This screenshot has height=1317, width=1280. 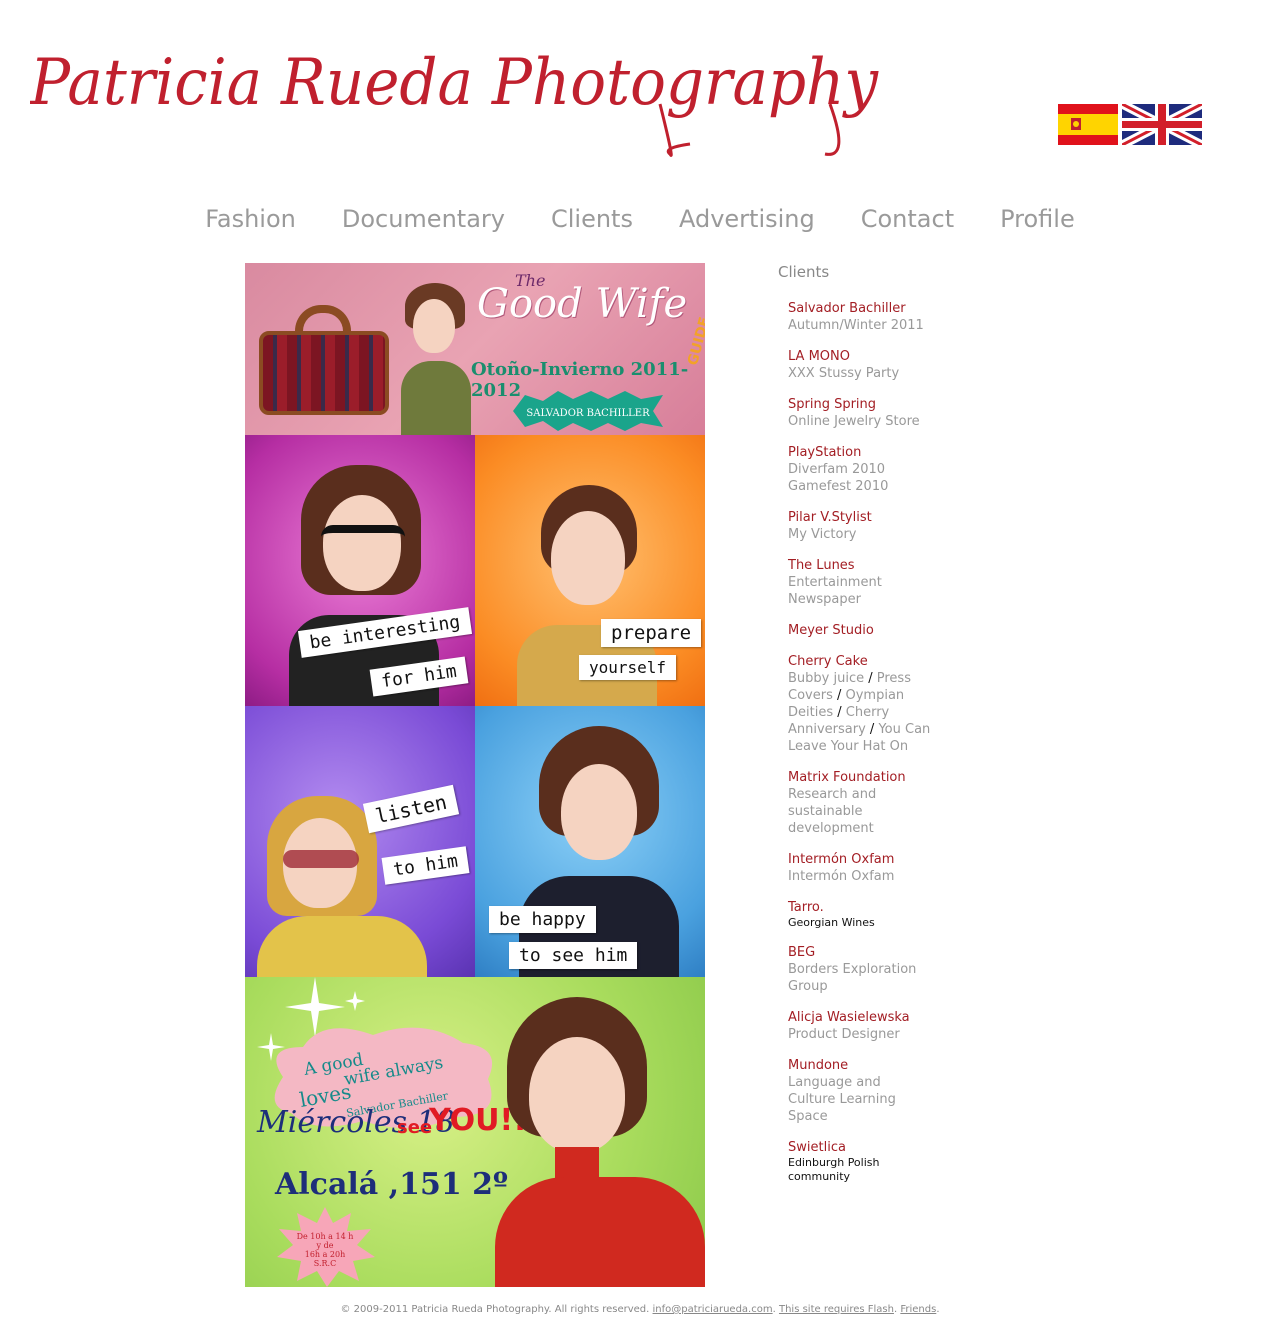 What do you see at coordinates (918, 1309) in the screenshot?
I see `friends-link: Friends` at bounding box center [918, 1309].